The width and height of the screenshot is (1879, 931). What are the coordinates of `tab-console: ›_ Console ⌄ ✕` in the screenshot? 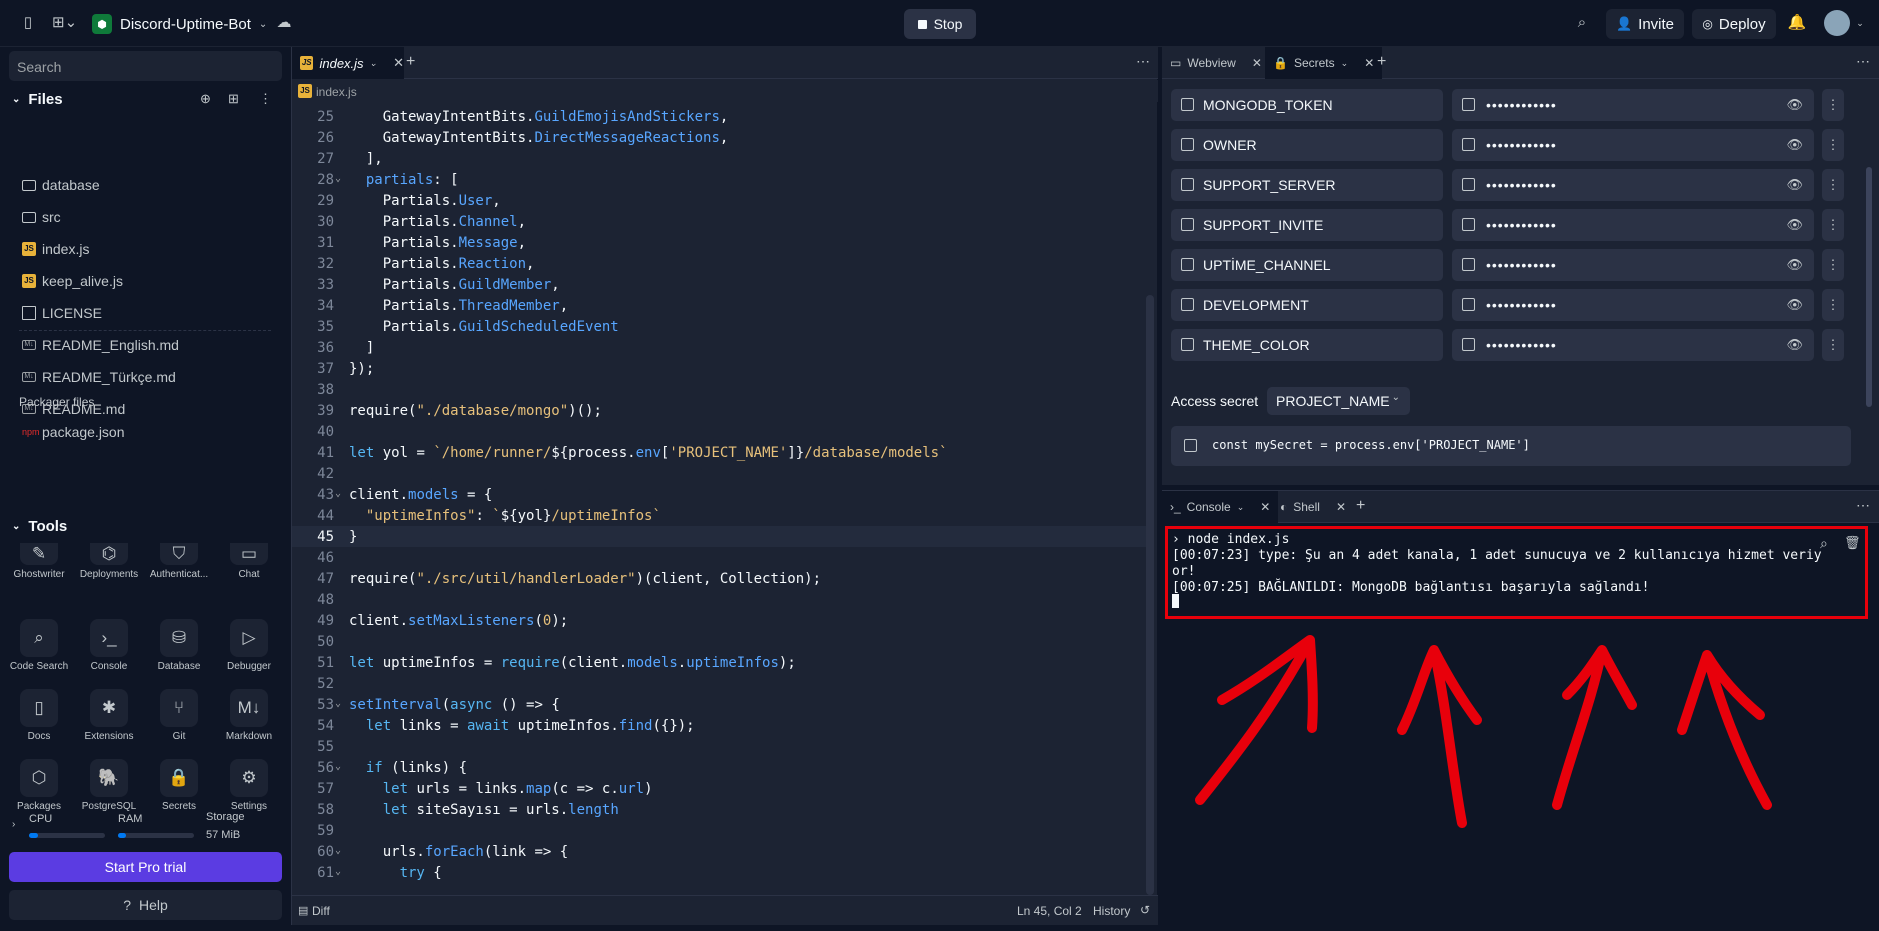 It's located at (1220, 507).